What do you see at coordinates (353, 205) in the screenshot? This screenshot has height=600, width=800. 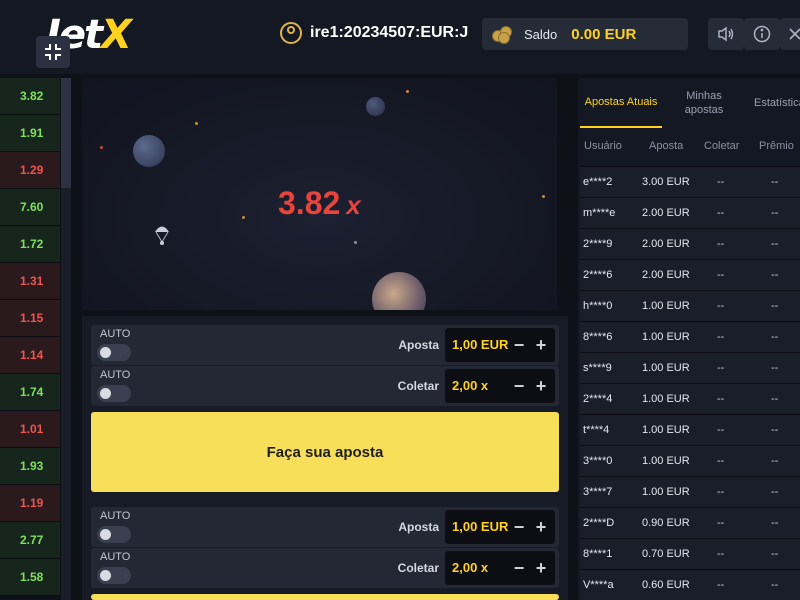 I see `multiplier-suffix: x` at bounding box center [353, 205].